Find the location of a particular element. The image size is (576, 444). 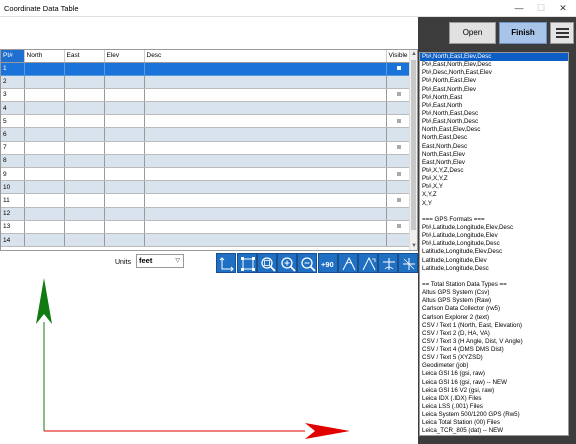

table-row: 4 is located at coordinates (205, 108).